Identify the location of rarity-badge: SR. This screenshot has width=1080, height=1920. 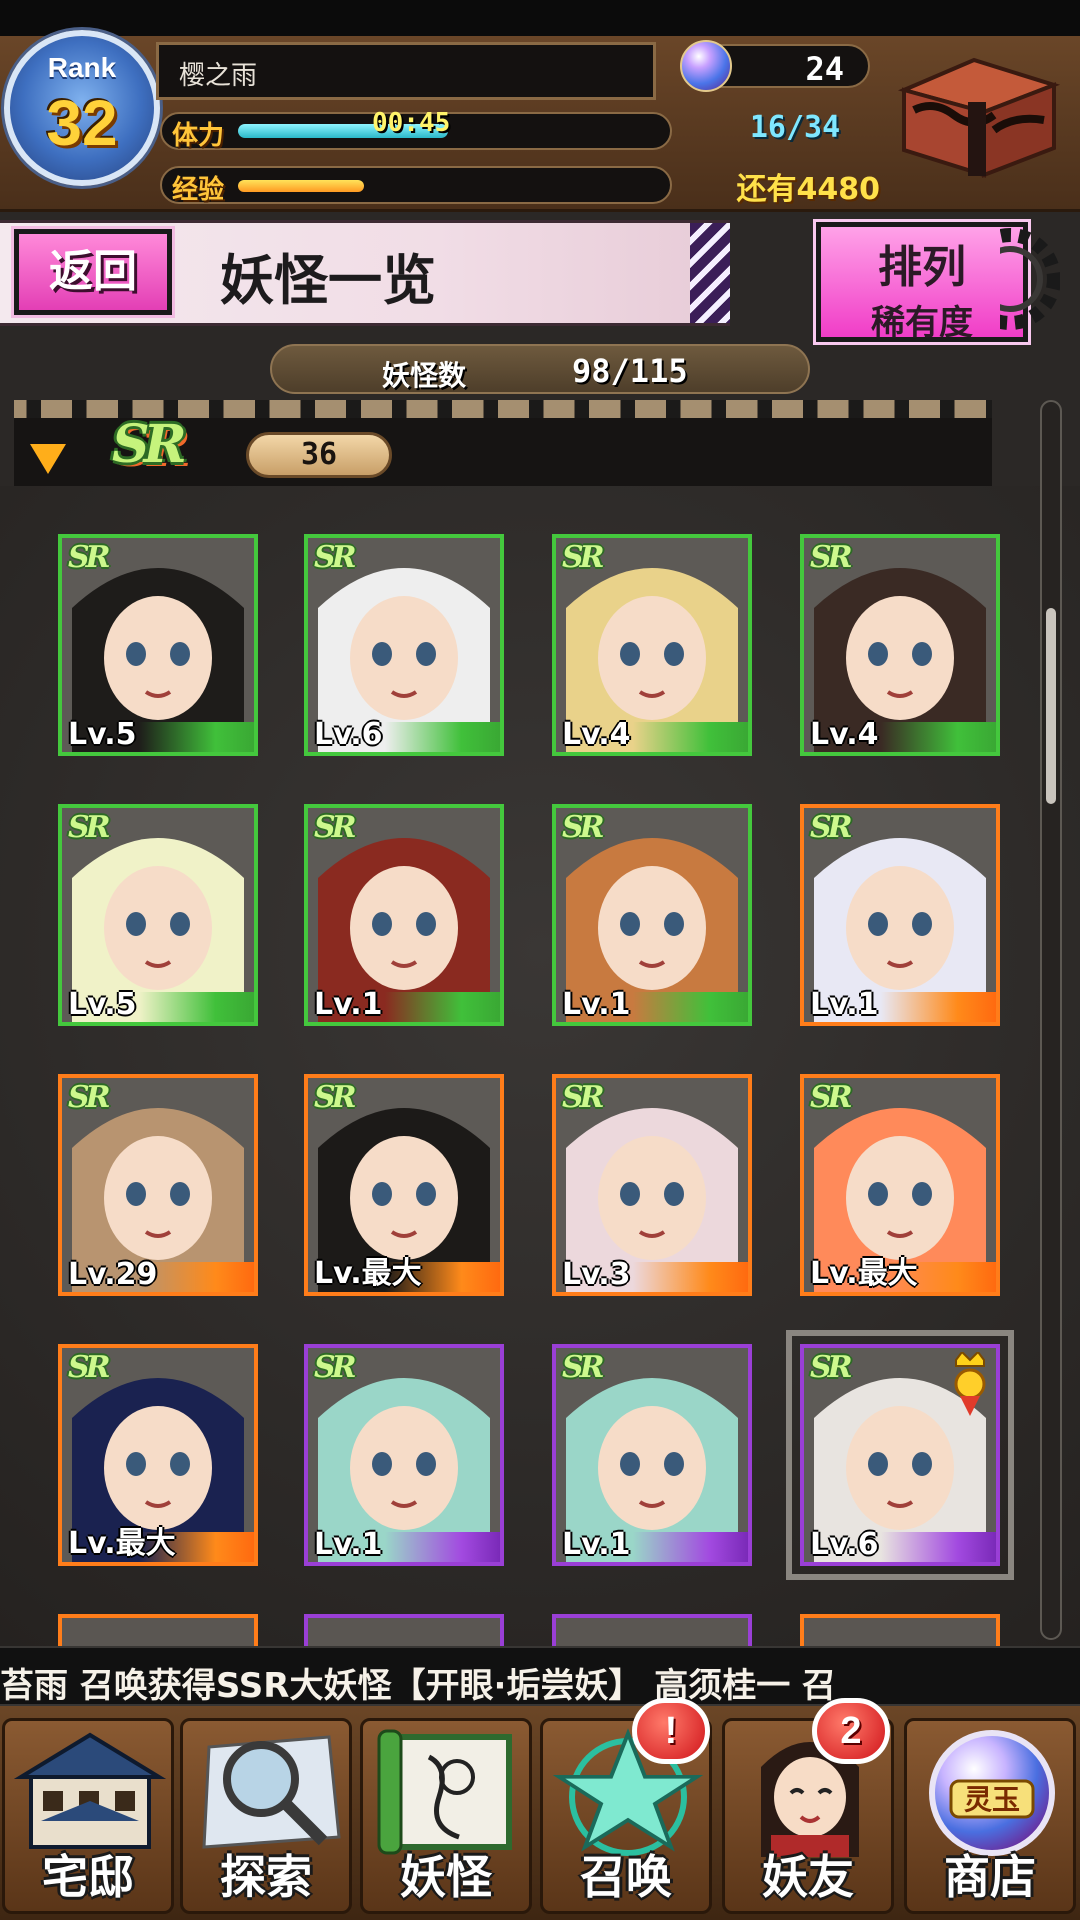
(149, 444).